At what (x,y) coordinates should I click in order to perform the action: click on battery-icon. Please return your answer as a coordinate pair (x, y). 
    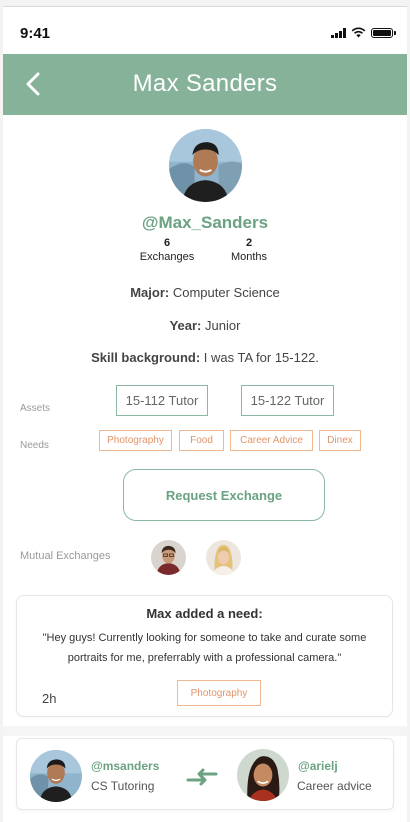
    Looking at the image, I should click on (383, 32).